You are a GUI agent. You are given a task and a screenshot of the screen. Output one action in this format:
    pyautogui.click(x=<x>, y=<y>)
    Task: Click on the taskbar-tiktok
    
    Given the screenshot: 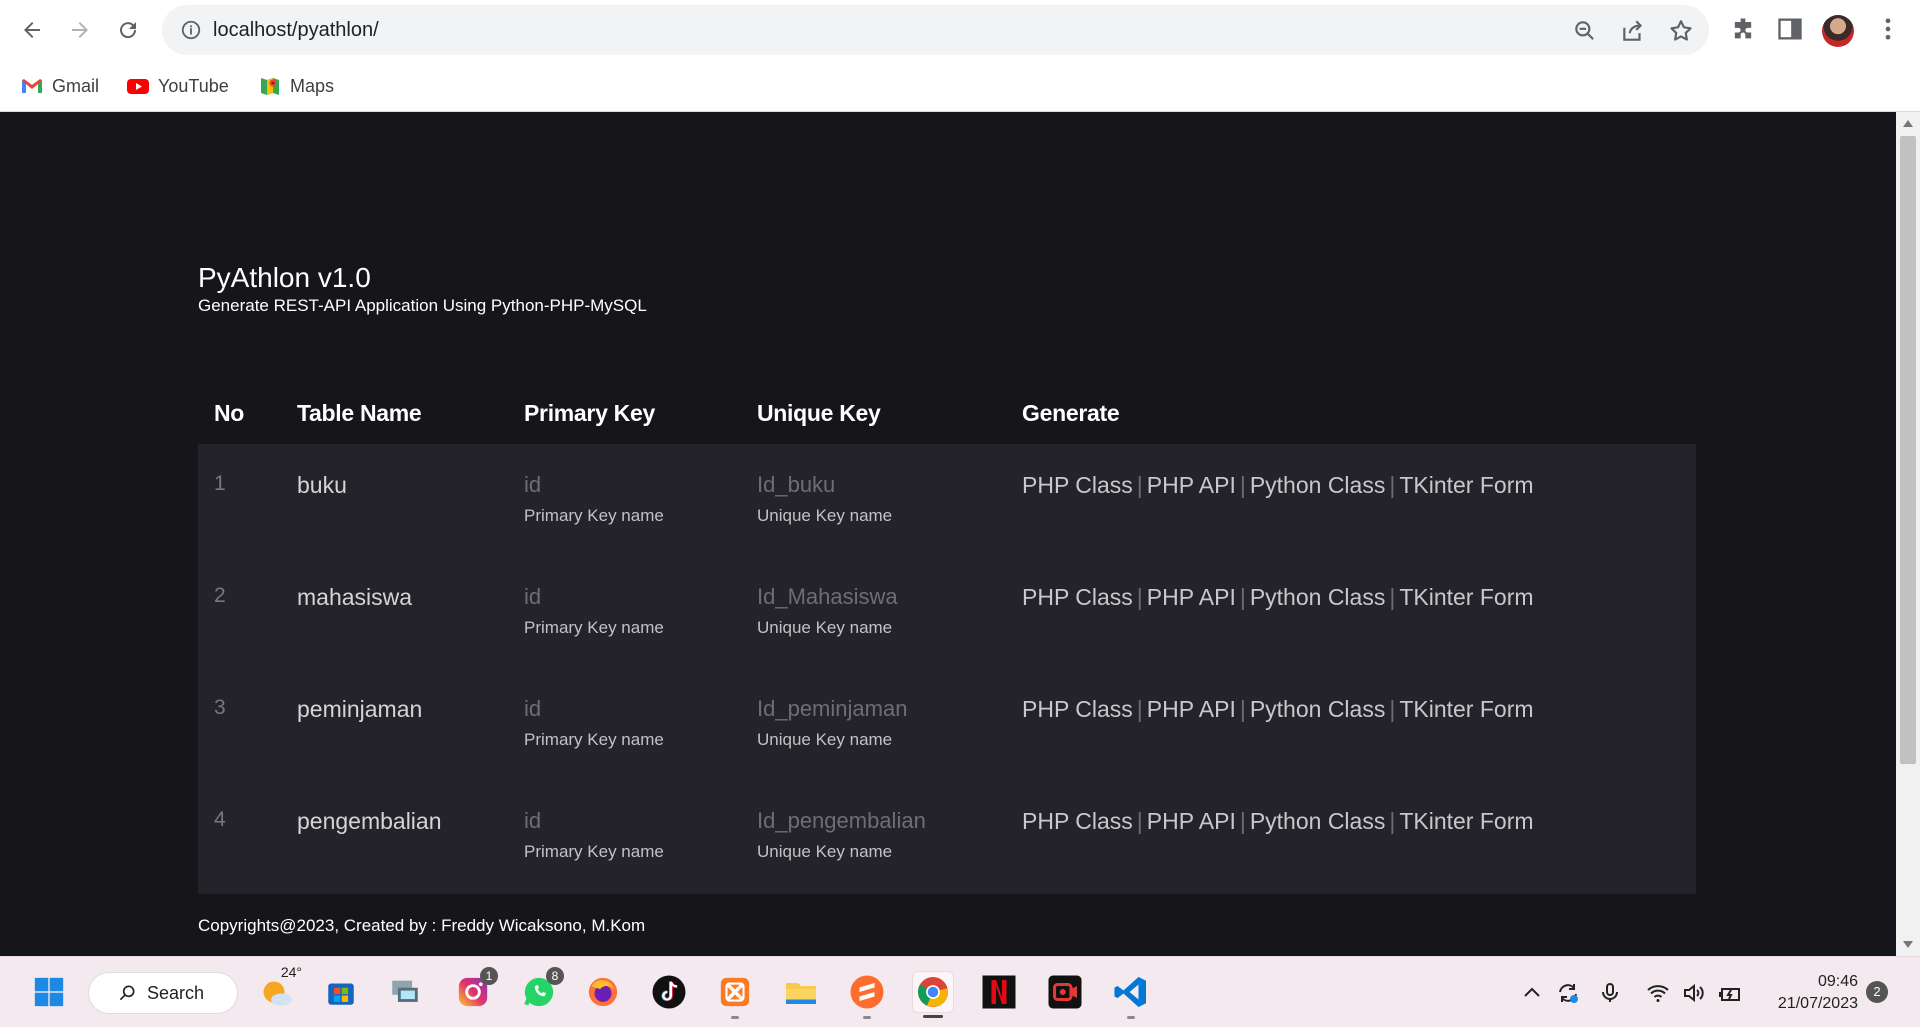 What is the action you would take?
    pyautogui.click(x=669, y=992)
    